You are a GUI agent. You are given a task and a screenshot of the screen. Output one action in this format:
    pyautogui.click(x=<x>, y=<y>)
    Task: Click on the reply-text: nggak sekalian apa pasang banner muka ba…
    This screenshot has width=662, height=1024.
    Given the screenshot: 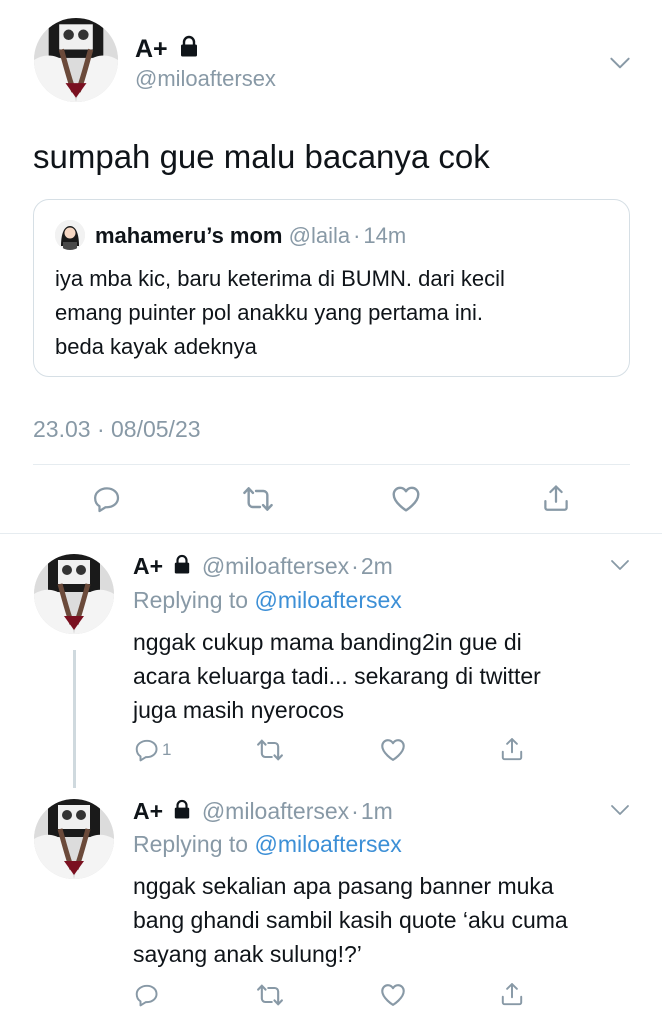 What is the action you would take?
    pyautogui.click(x=350, y=920)
    